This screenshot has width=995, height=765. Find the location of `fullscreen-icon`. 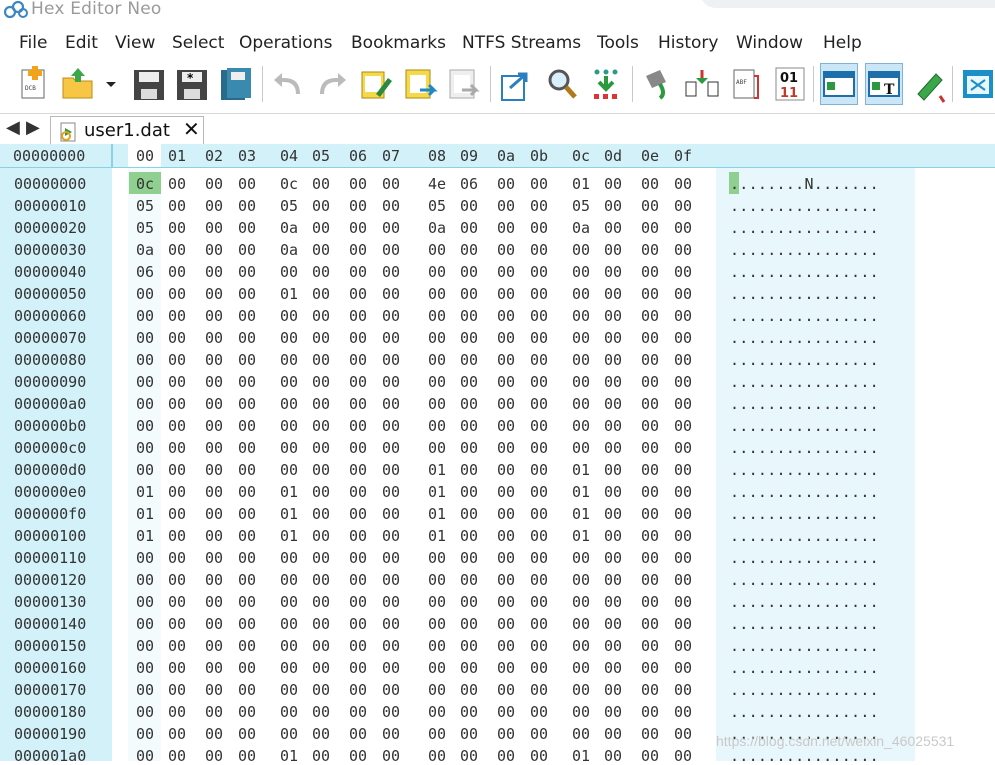

fullscreen-icon is located at coordinates (977, 84).